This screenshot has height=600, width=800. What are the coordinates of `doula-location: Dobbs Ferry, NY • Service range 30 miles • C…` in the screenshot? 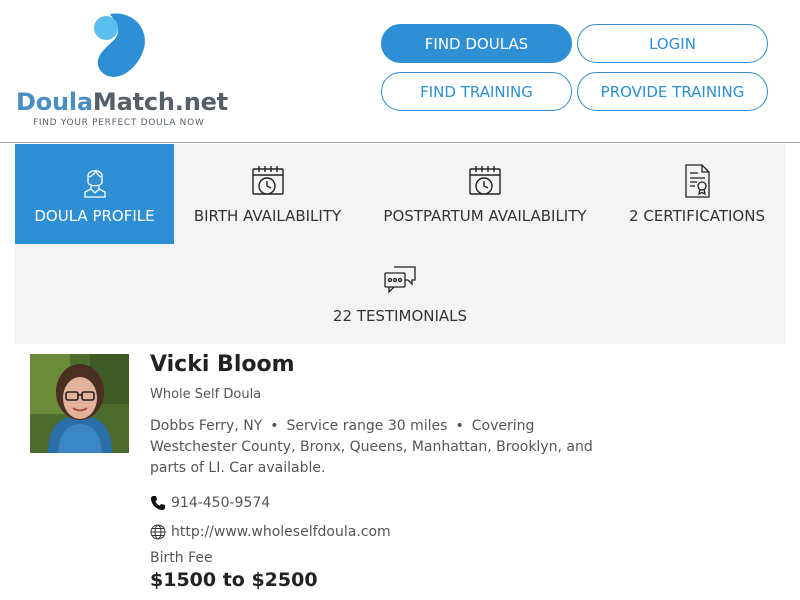 It's located at (380, 447).